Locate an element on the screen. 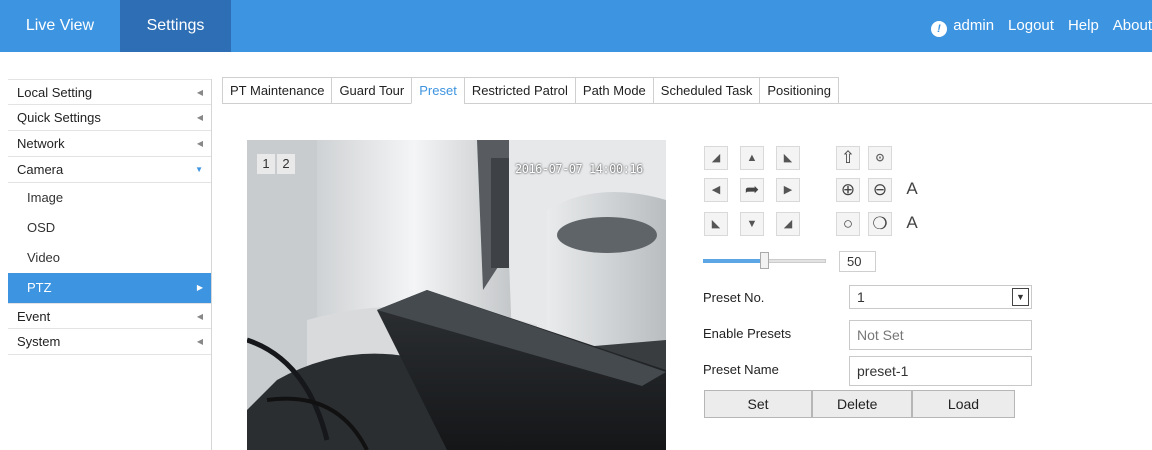 This screenshot has height=450, width=1152. sidebar-subitem-video: Video is located at coordinates (109, 258).